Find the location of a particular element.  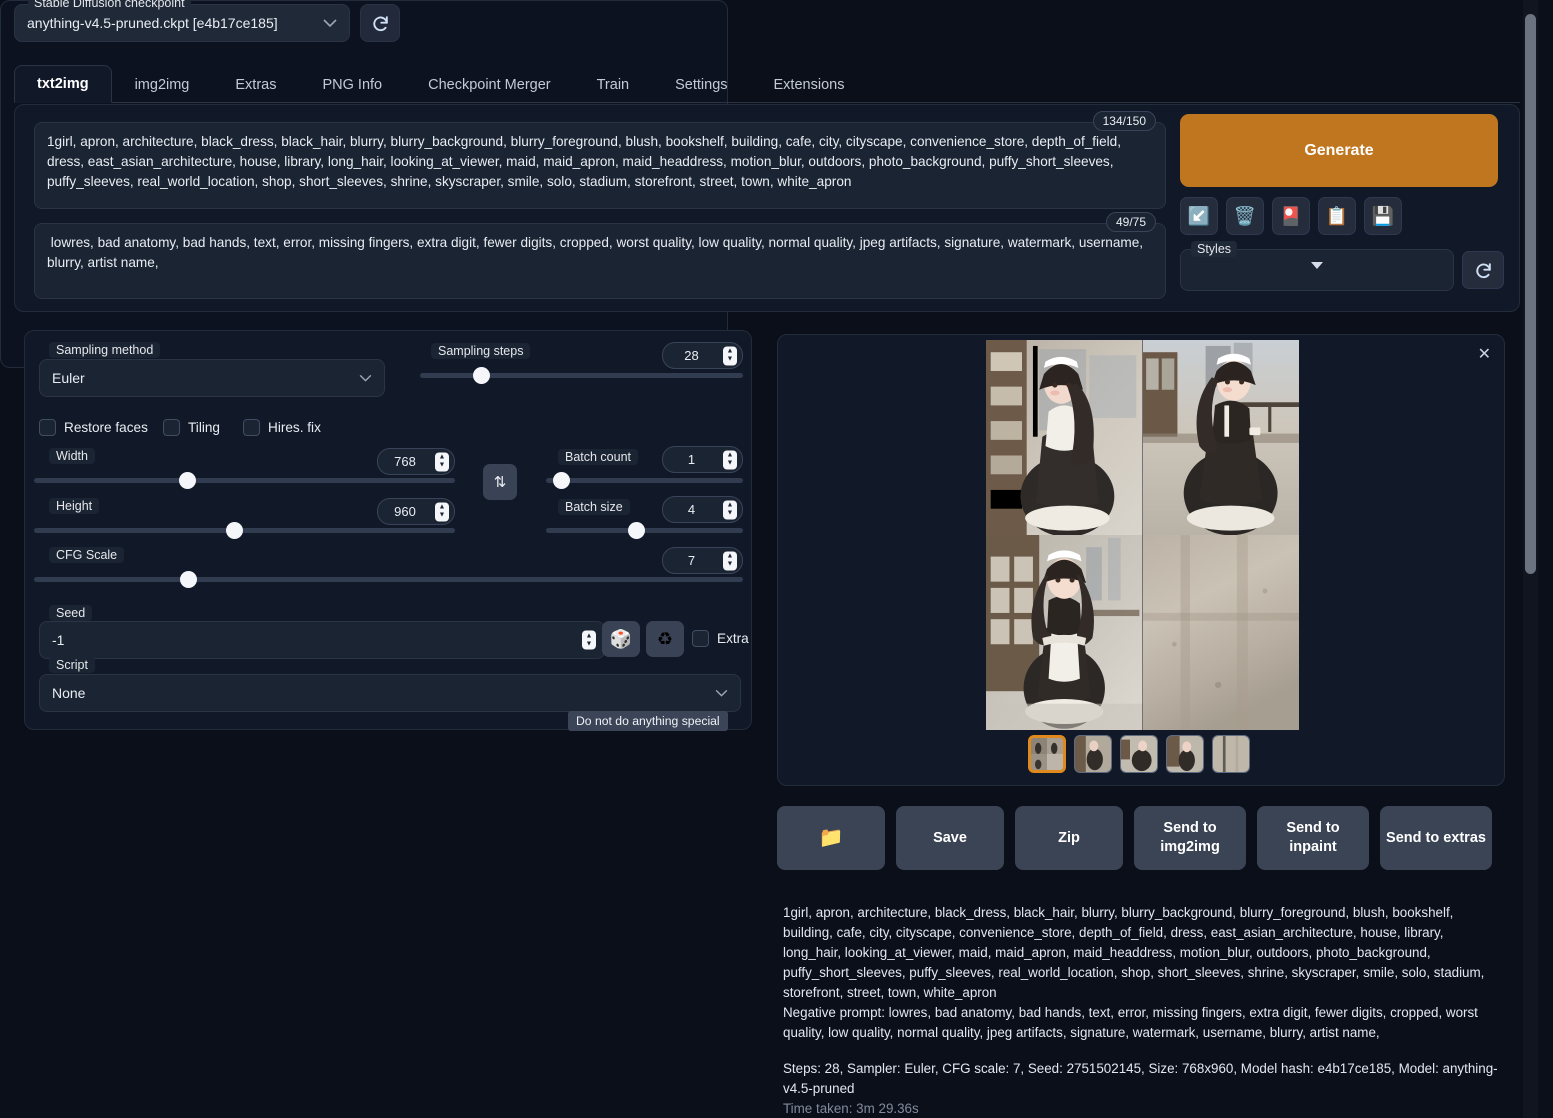

height-knob is located at coordinates (234, 530).